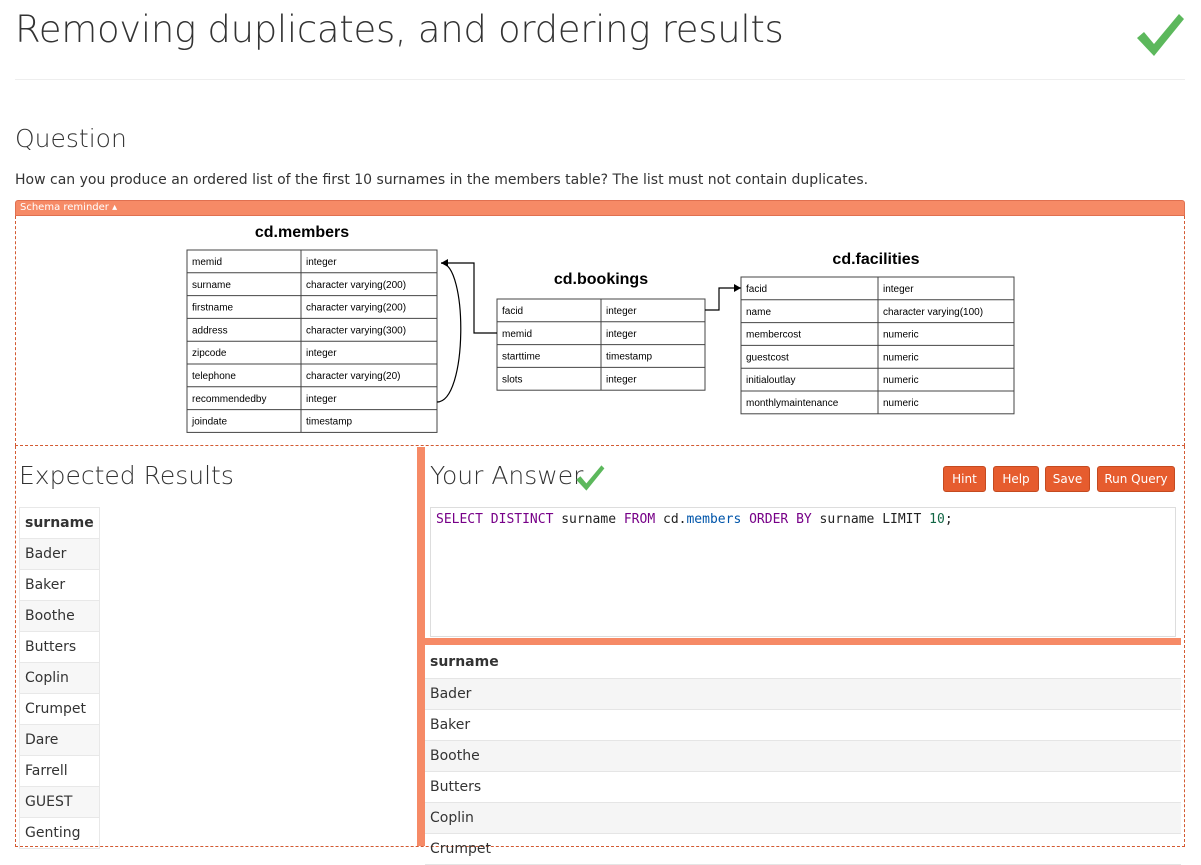  I want to click on expected-result-cell: Dare, so click(59, 740).